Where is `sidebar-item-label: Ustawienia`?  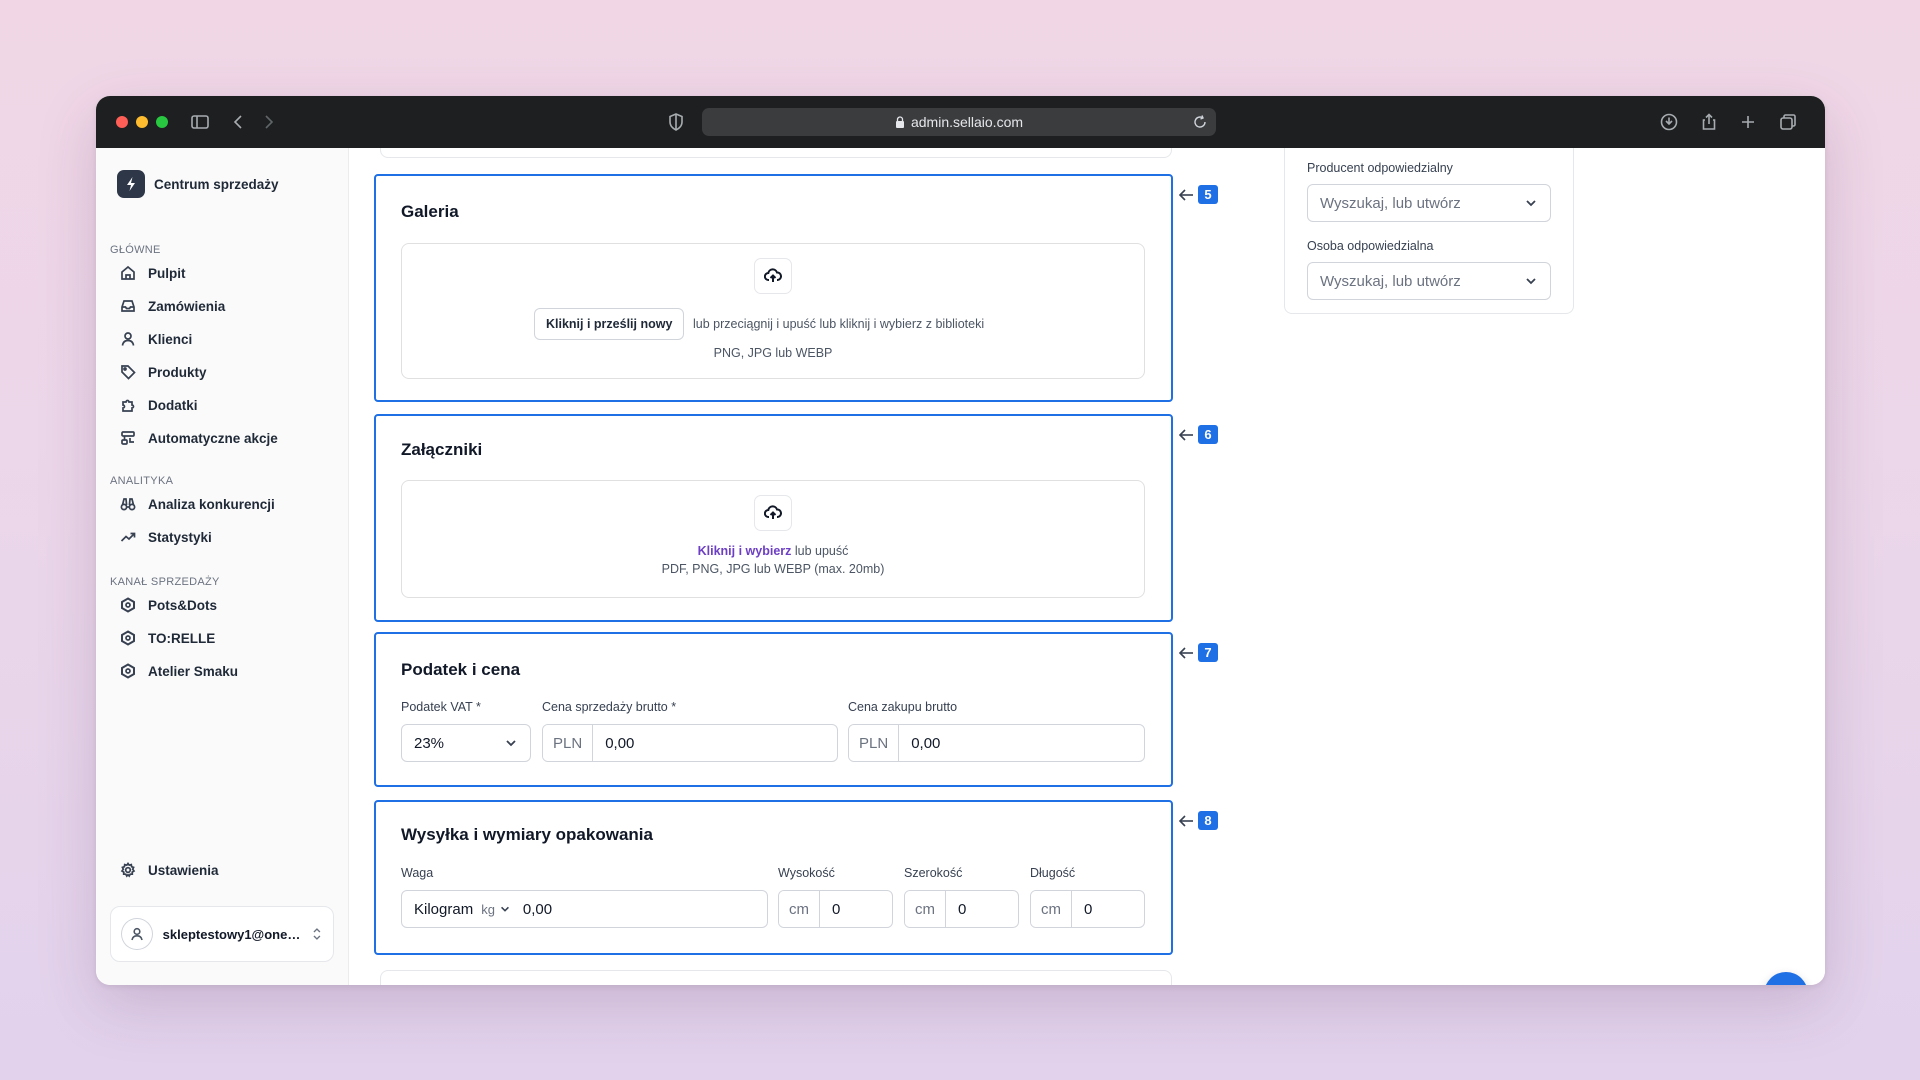 sidebar-item-label: Ustawienia is located at coordinates (183, 870).